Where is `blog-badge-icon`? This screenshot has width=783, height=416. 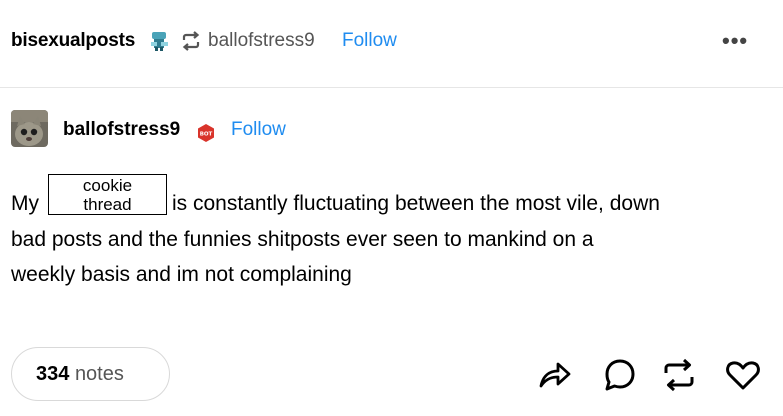 blog-badge-icon is located at coordinates (159, 41).